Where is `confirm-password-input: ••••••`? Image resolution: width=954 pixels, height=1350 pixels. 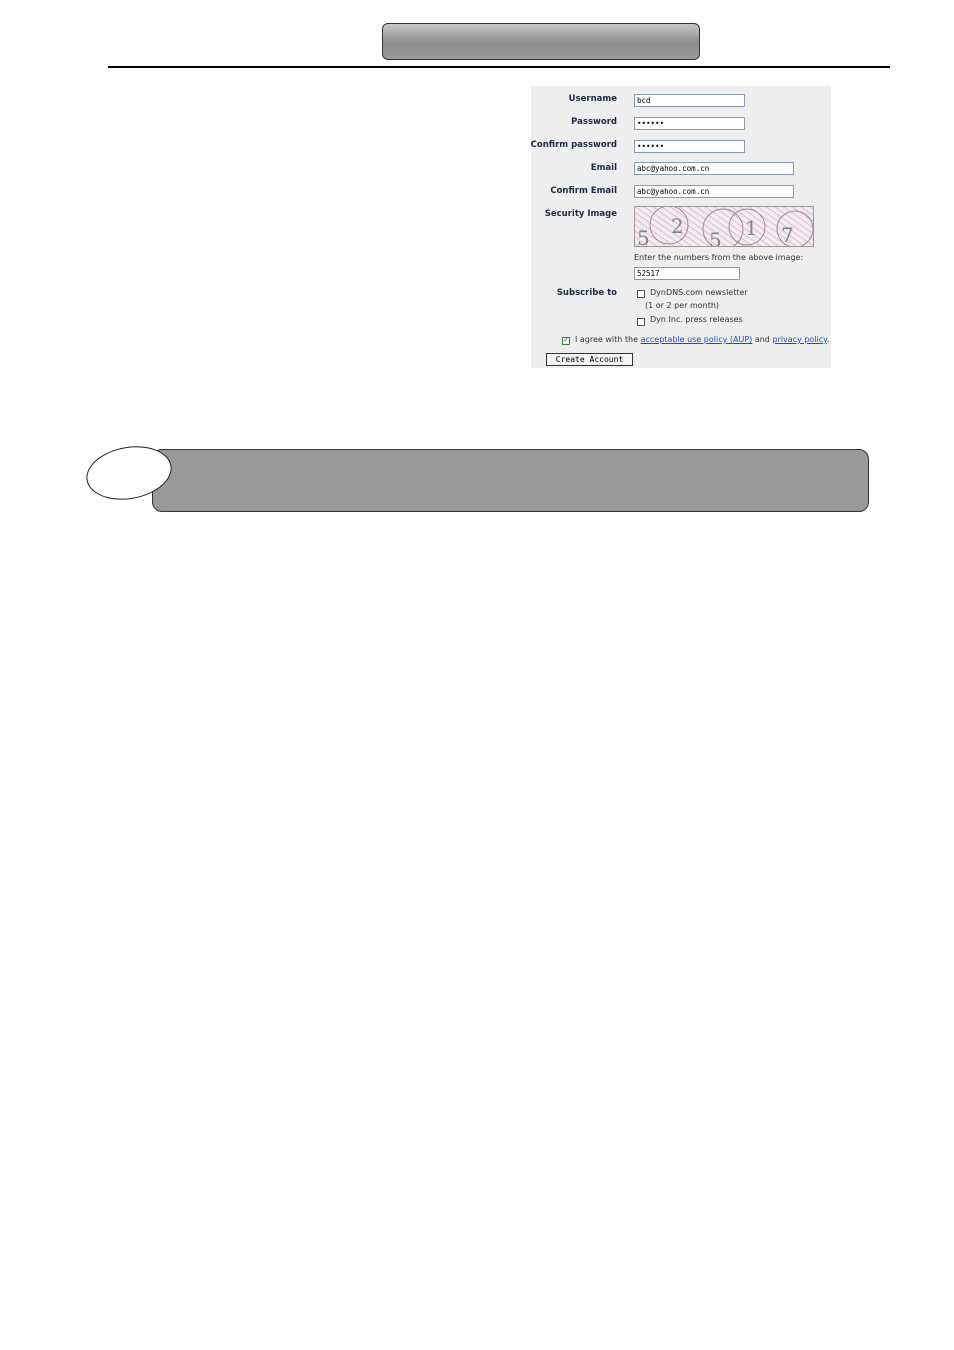
confirm-password-input: •••••• is located at coordinates (689, 146).